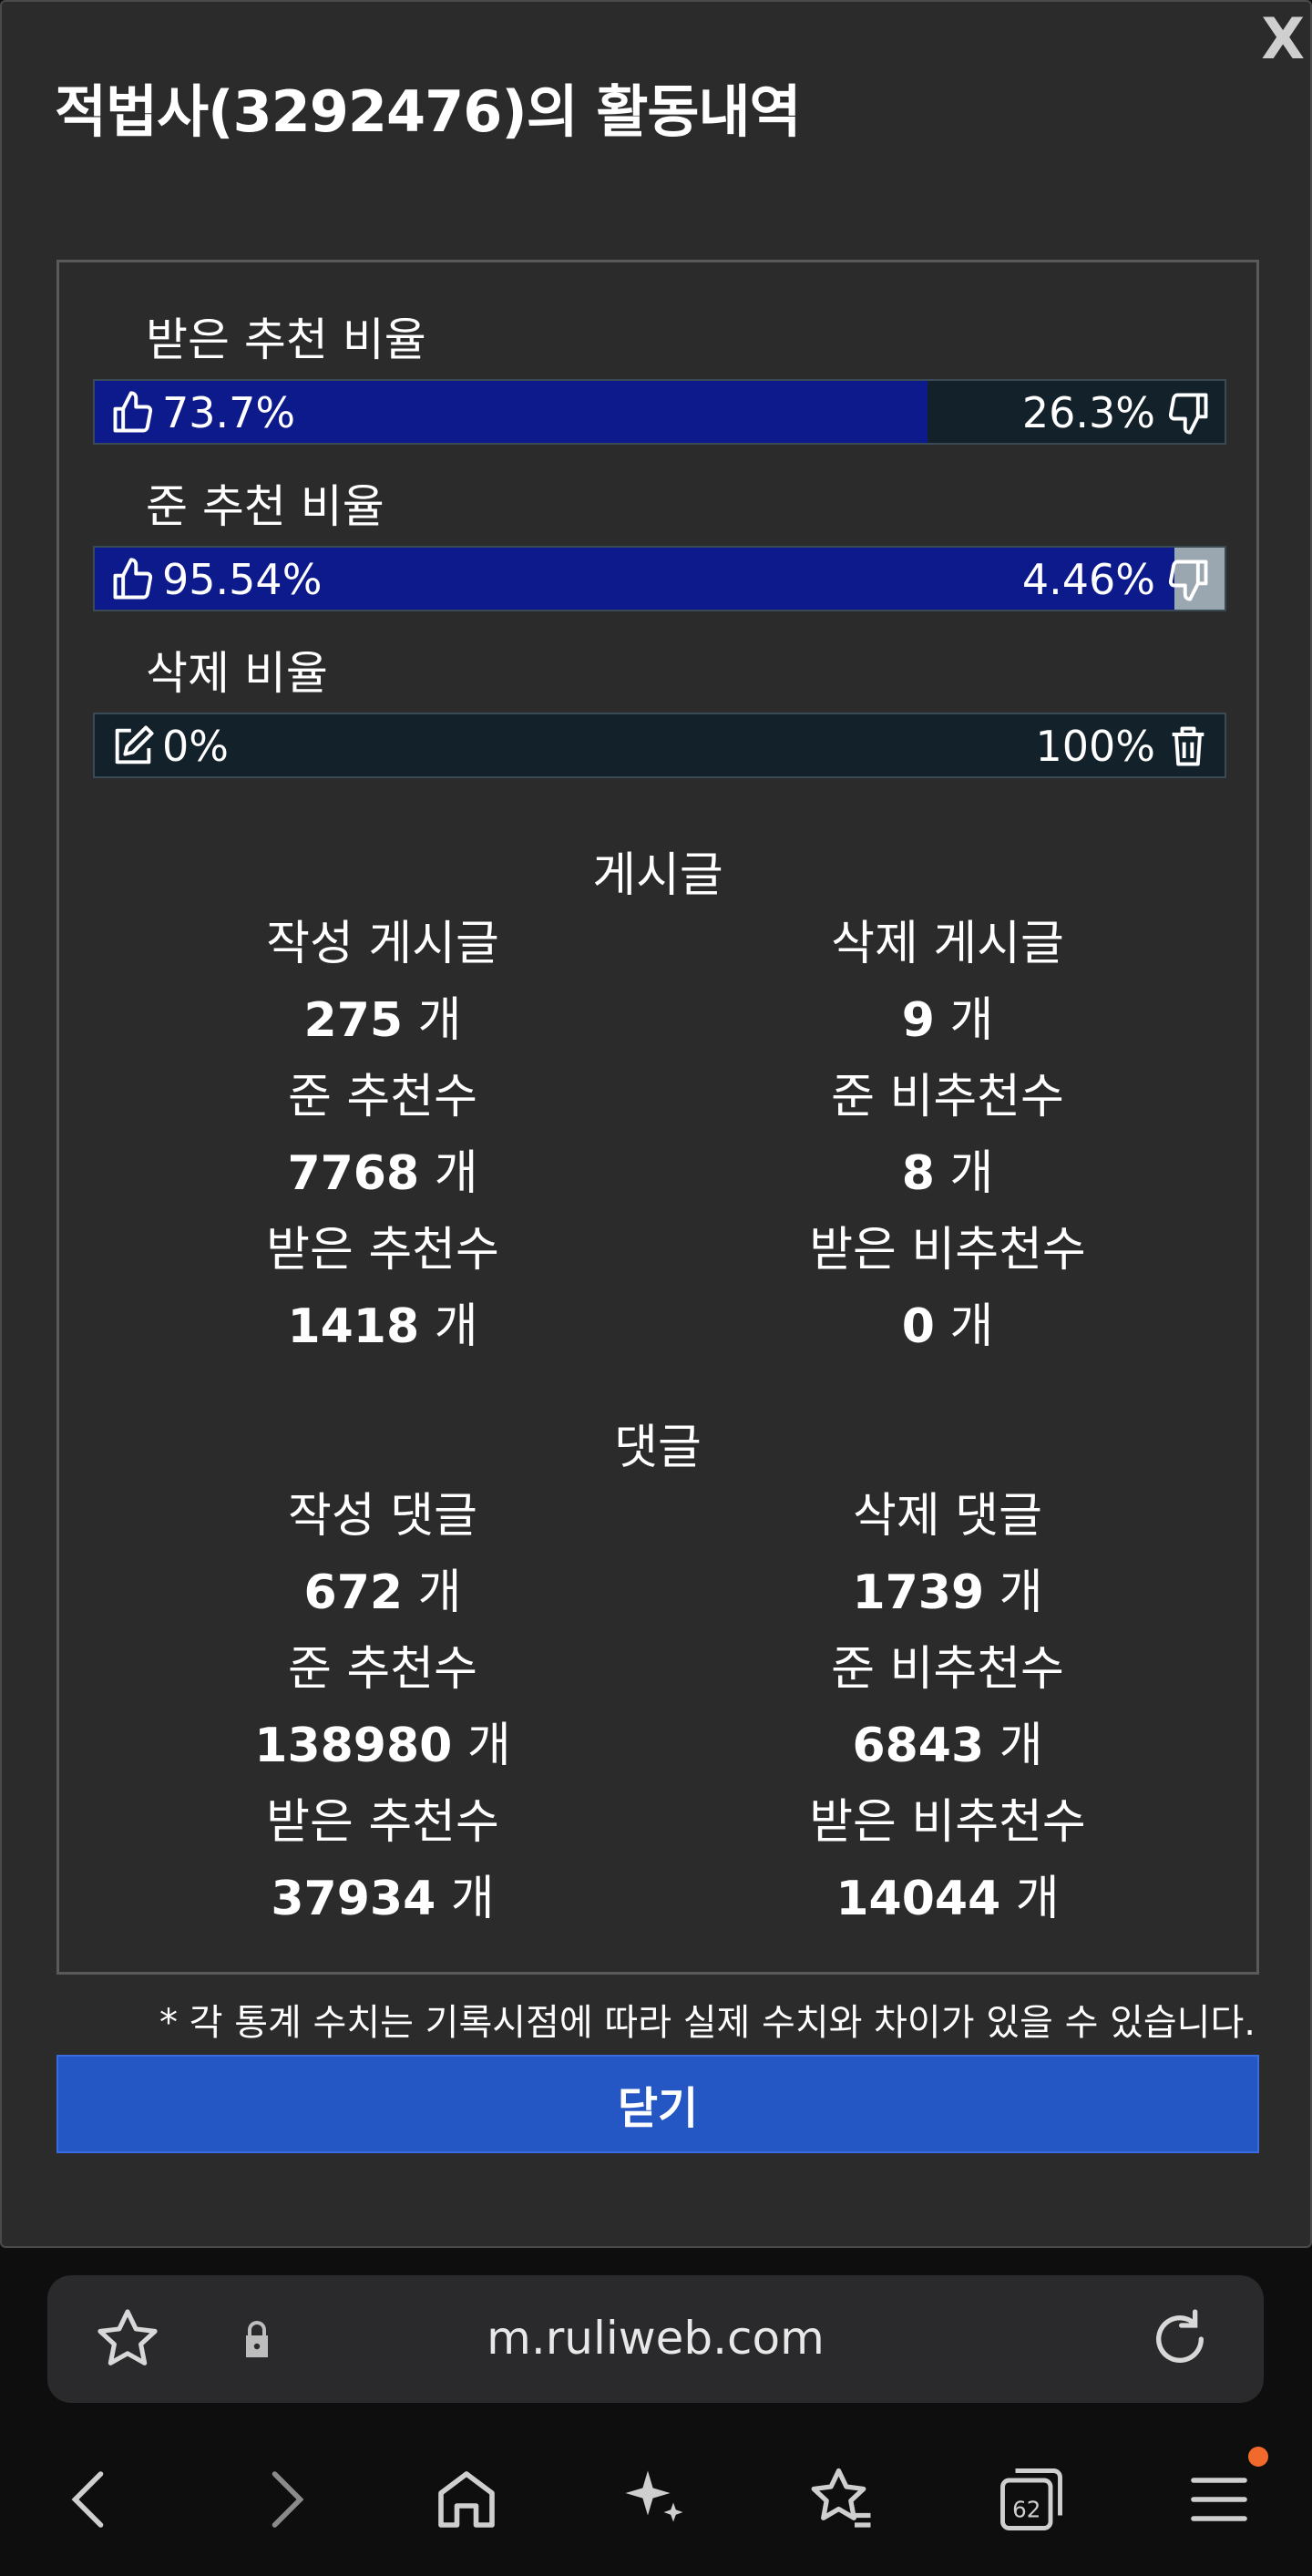 Image resolution: width=1312 pixels, height=2576 pixels. I want to click on stat-value: 6843 개, so click(947, 1746).